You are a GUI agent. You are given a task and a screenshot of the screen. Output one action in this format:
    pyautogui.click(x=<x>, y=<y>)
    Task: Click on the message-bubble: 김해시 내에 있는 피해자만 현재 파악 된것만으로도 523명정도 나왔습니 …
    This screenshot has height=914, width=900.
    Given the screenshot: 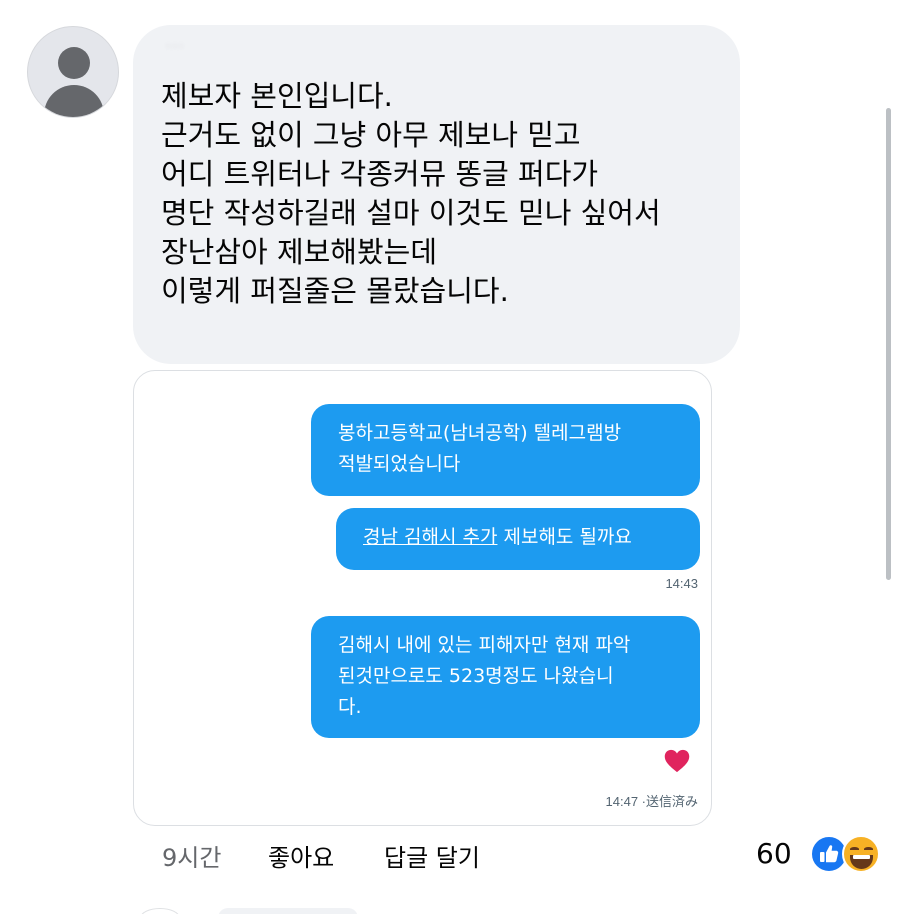 What is the action you would take?
    pyautogui.click(x=505, y=677)
    